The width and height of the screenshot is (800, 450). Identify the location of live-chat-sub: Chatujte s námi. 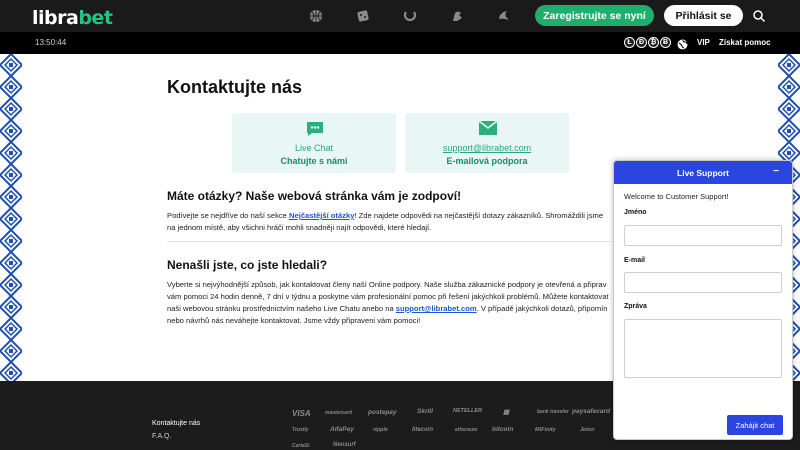
(314, 161).